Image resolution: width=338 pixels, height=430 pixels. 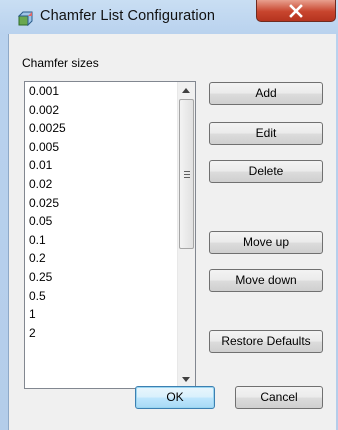 I want to click on list-item: 2, so click(x=100, y=333).